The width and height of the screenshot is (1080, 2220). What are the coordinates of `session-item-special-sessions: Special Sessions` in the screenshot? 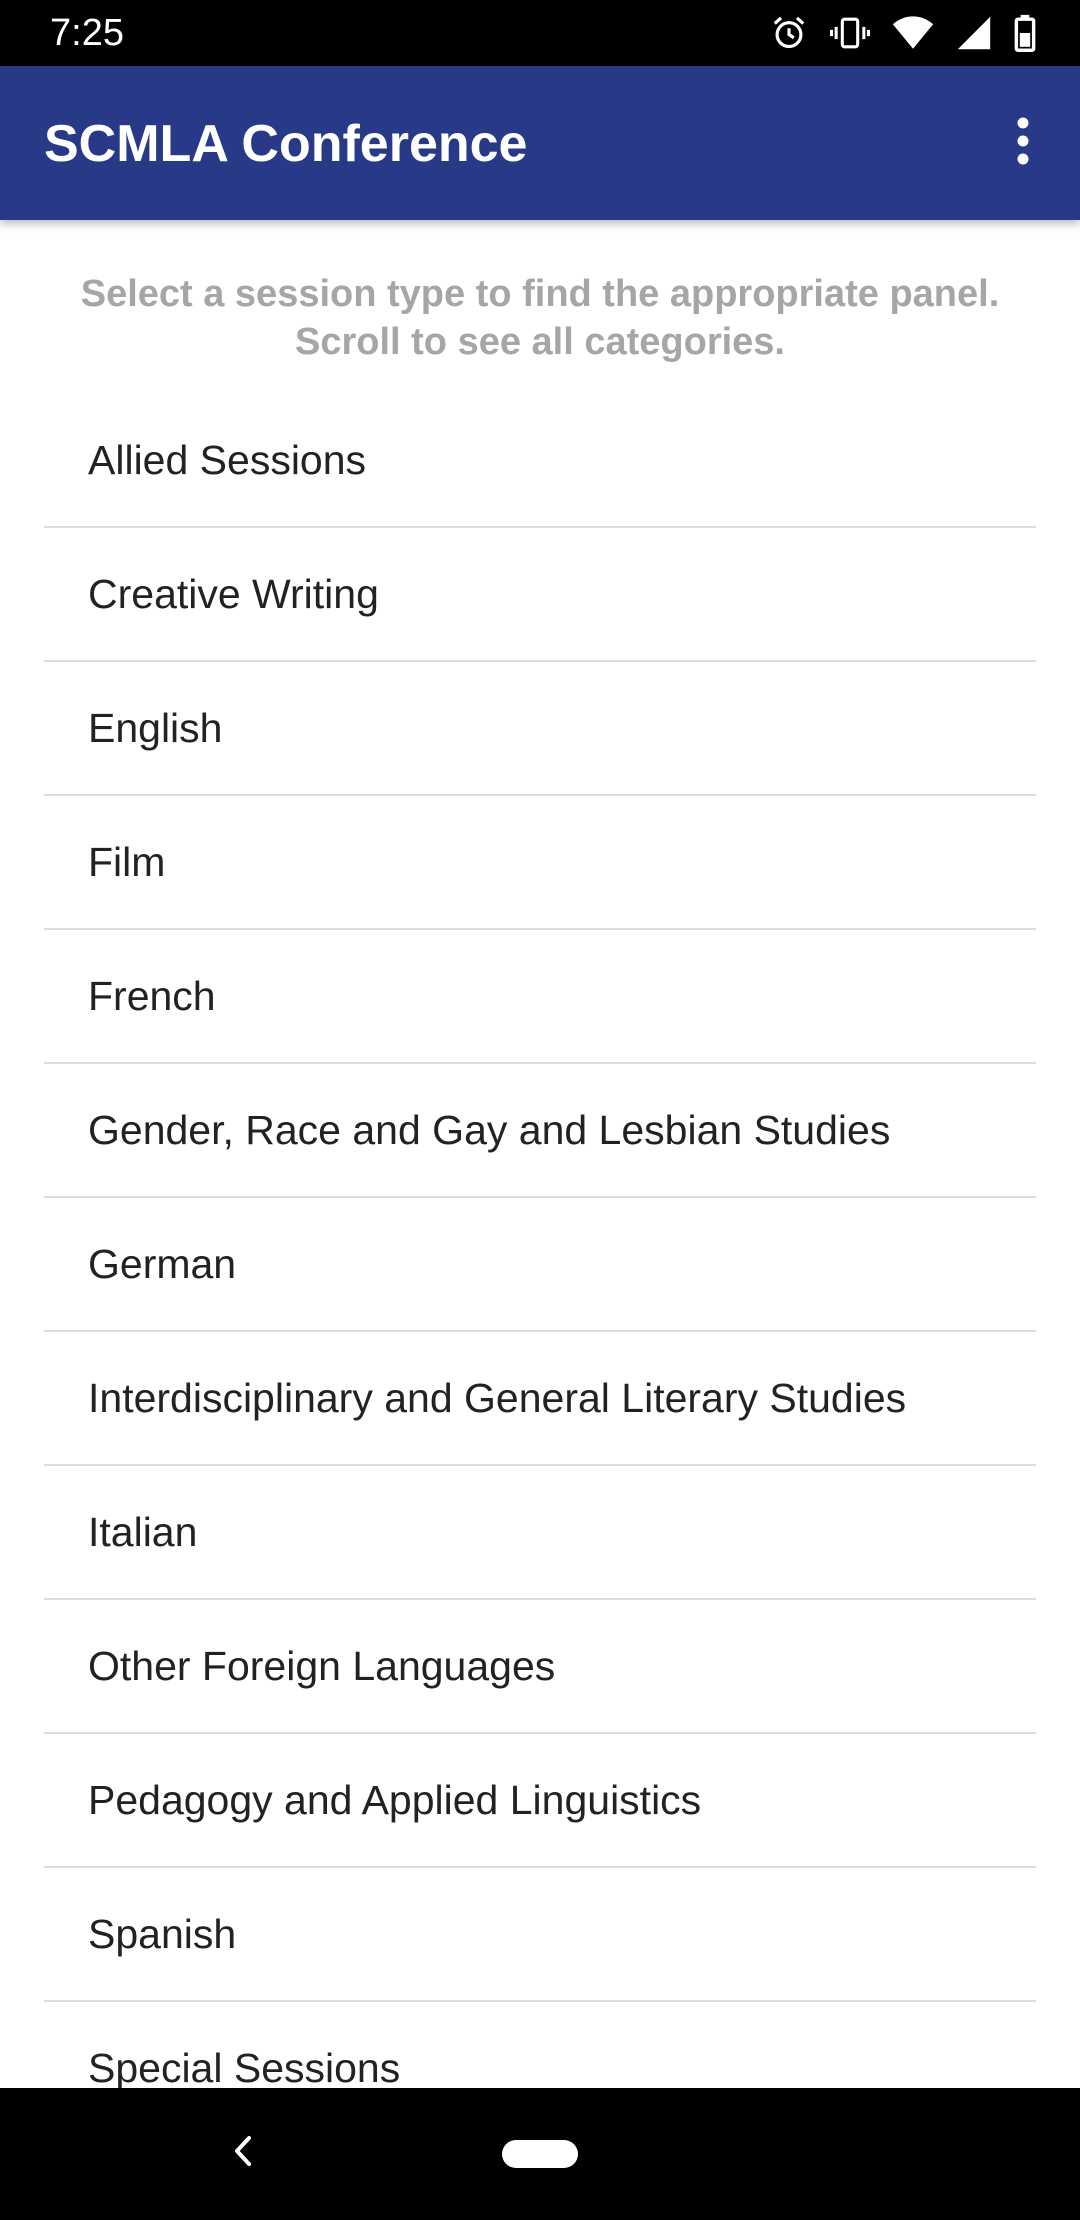 It's located at (540, 2045).